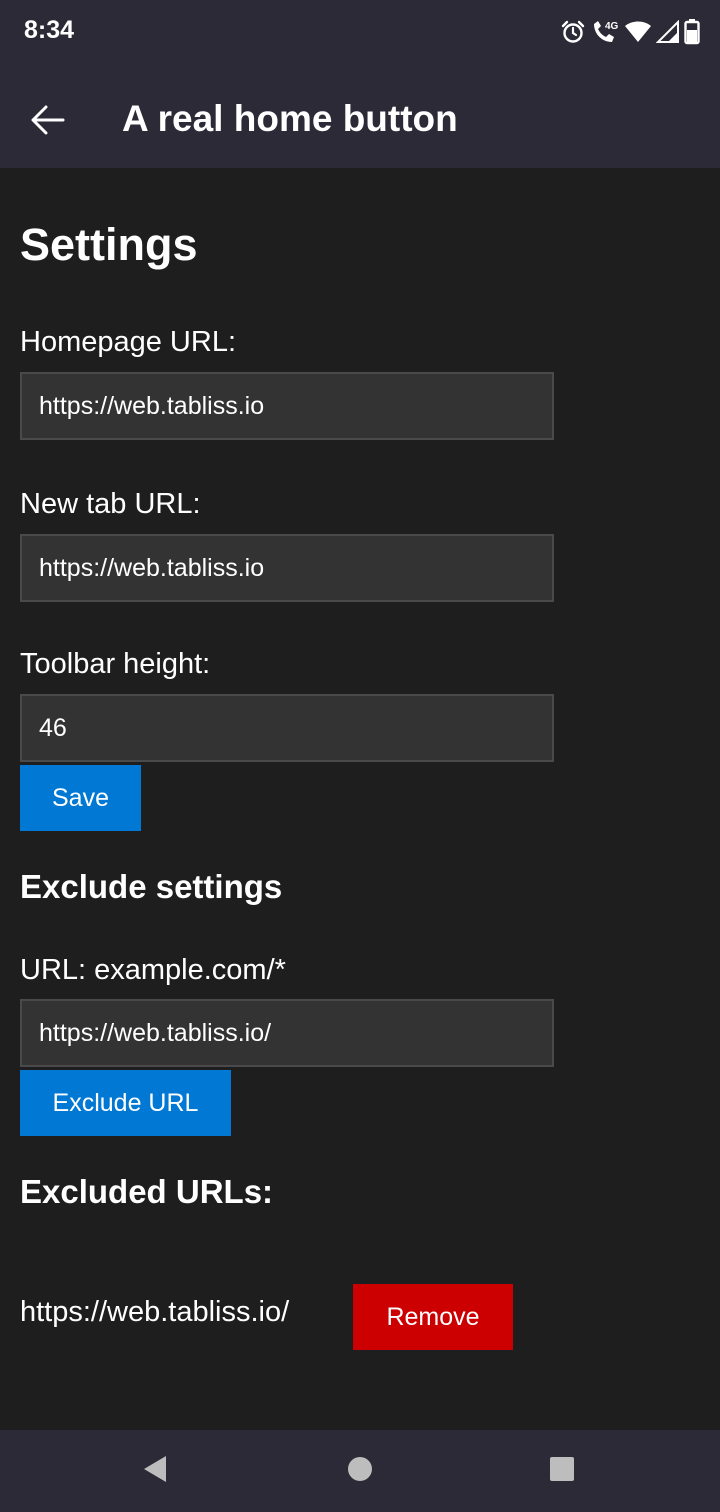  What do you see at coordinates (115, 664) in the screenshot?
I see `toolbar-height-label: Toolbar height:` at bounding box center [115, 664].